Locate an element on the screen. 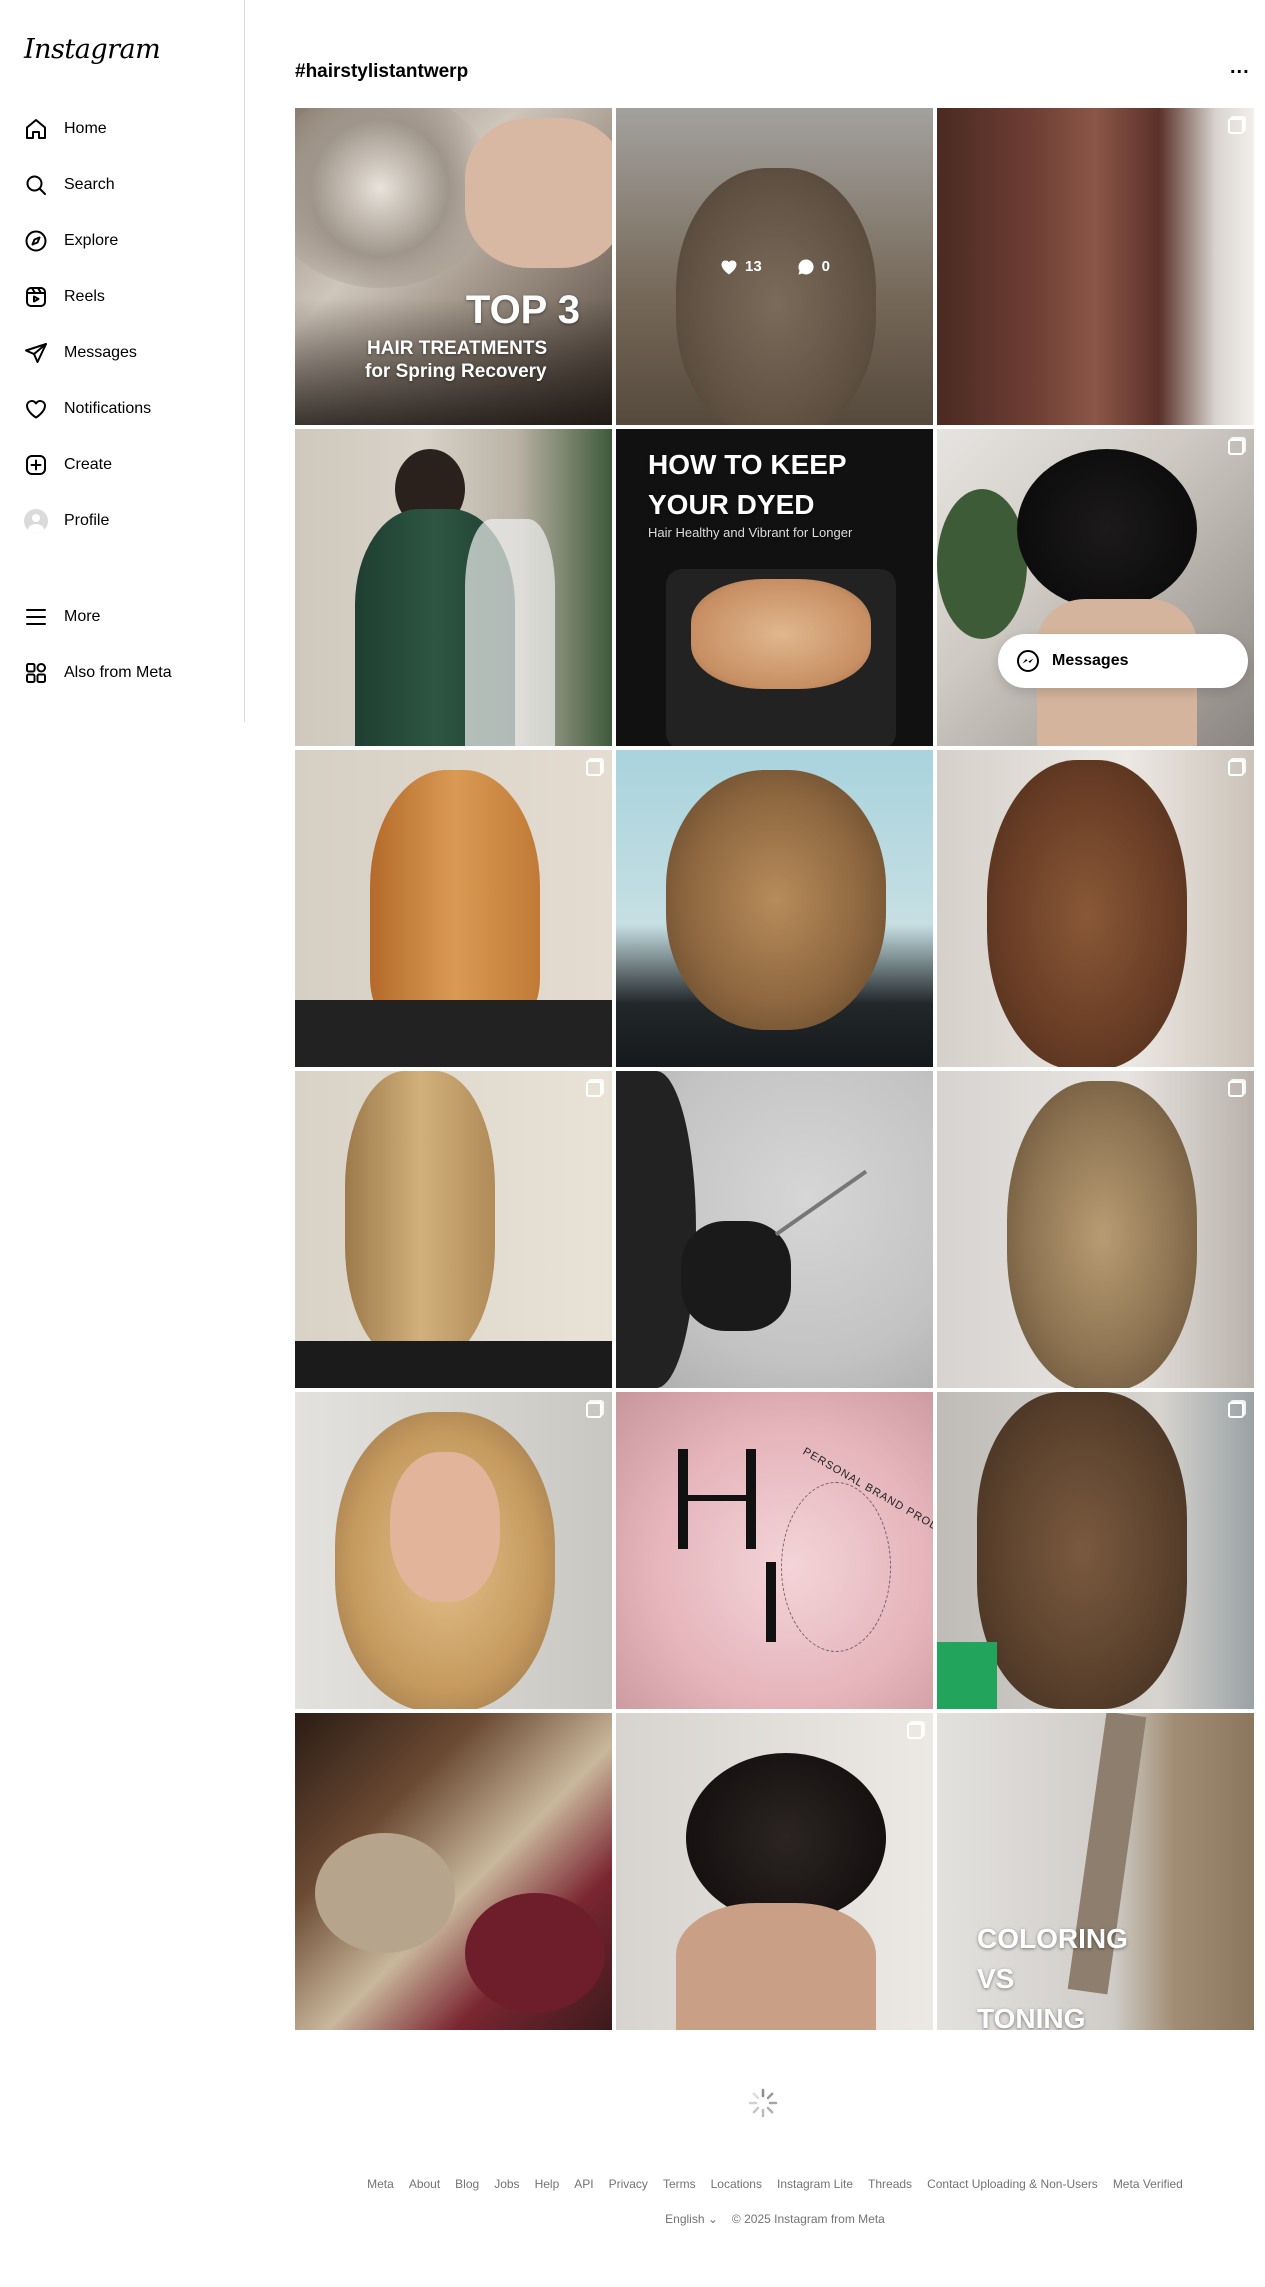 This screenshot has width=1265, height=2287. post-tile: 13 0 is located at coordinates (774, 266).